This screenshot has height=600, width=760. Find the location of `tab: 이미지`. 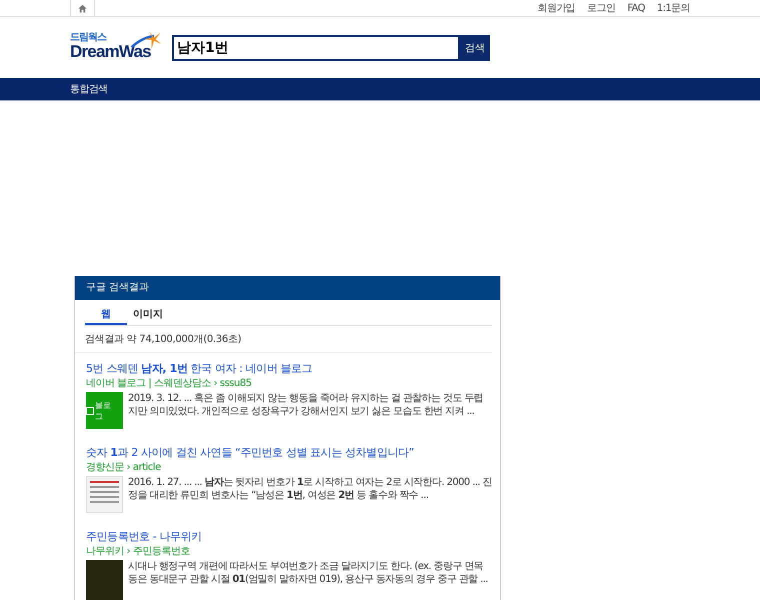

tab: 이미지 is located at coordinates (148, 314).